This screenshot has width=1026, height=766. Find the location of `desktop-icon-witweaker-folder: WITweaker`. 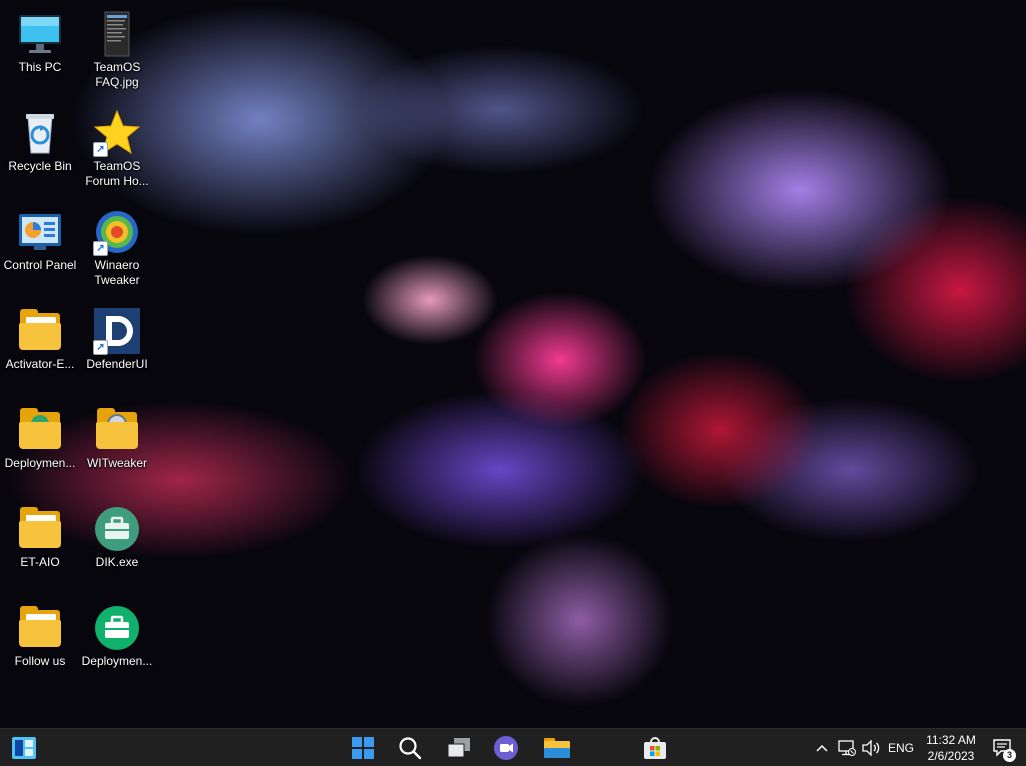

desktop-icon-witweaker-folder: WITweaker is located at coordinates (117, 448).